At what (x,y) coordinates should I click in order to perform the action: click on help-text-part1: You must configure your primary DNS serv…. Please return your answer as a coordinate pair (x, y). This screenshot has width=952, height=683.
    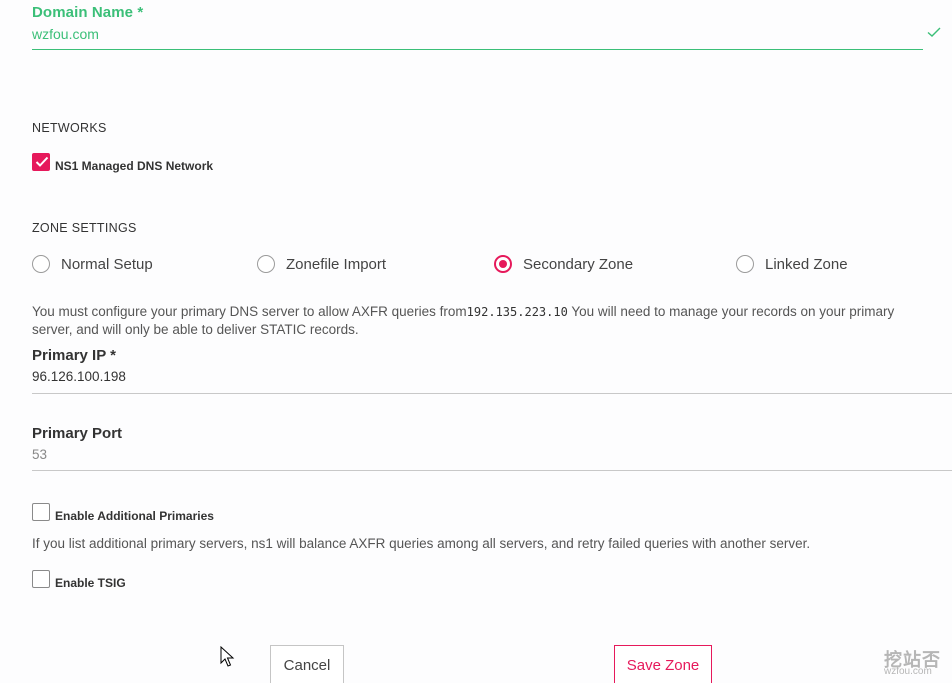
    Looking at the image, I should click on (249, 311).